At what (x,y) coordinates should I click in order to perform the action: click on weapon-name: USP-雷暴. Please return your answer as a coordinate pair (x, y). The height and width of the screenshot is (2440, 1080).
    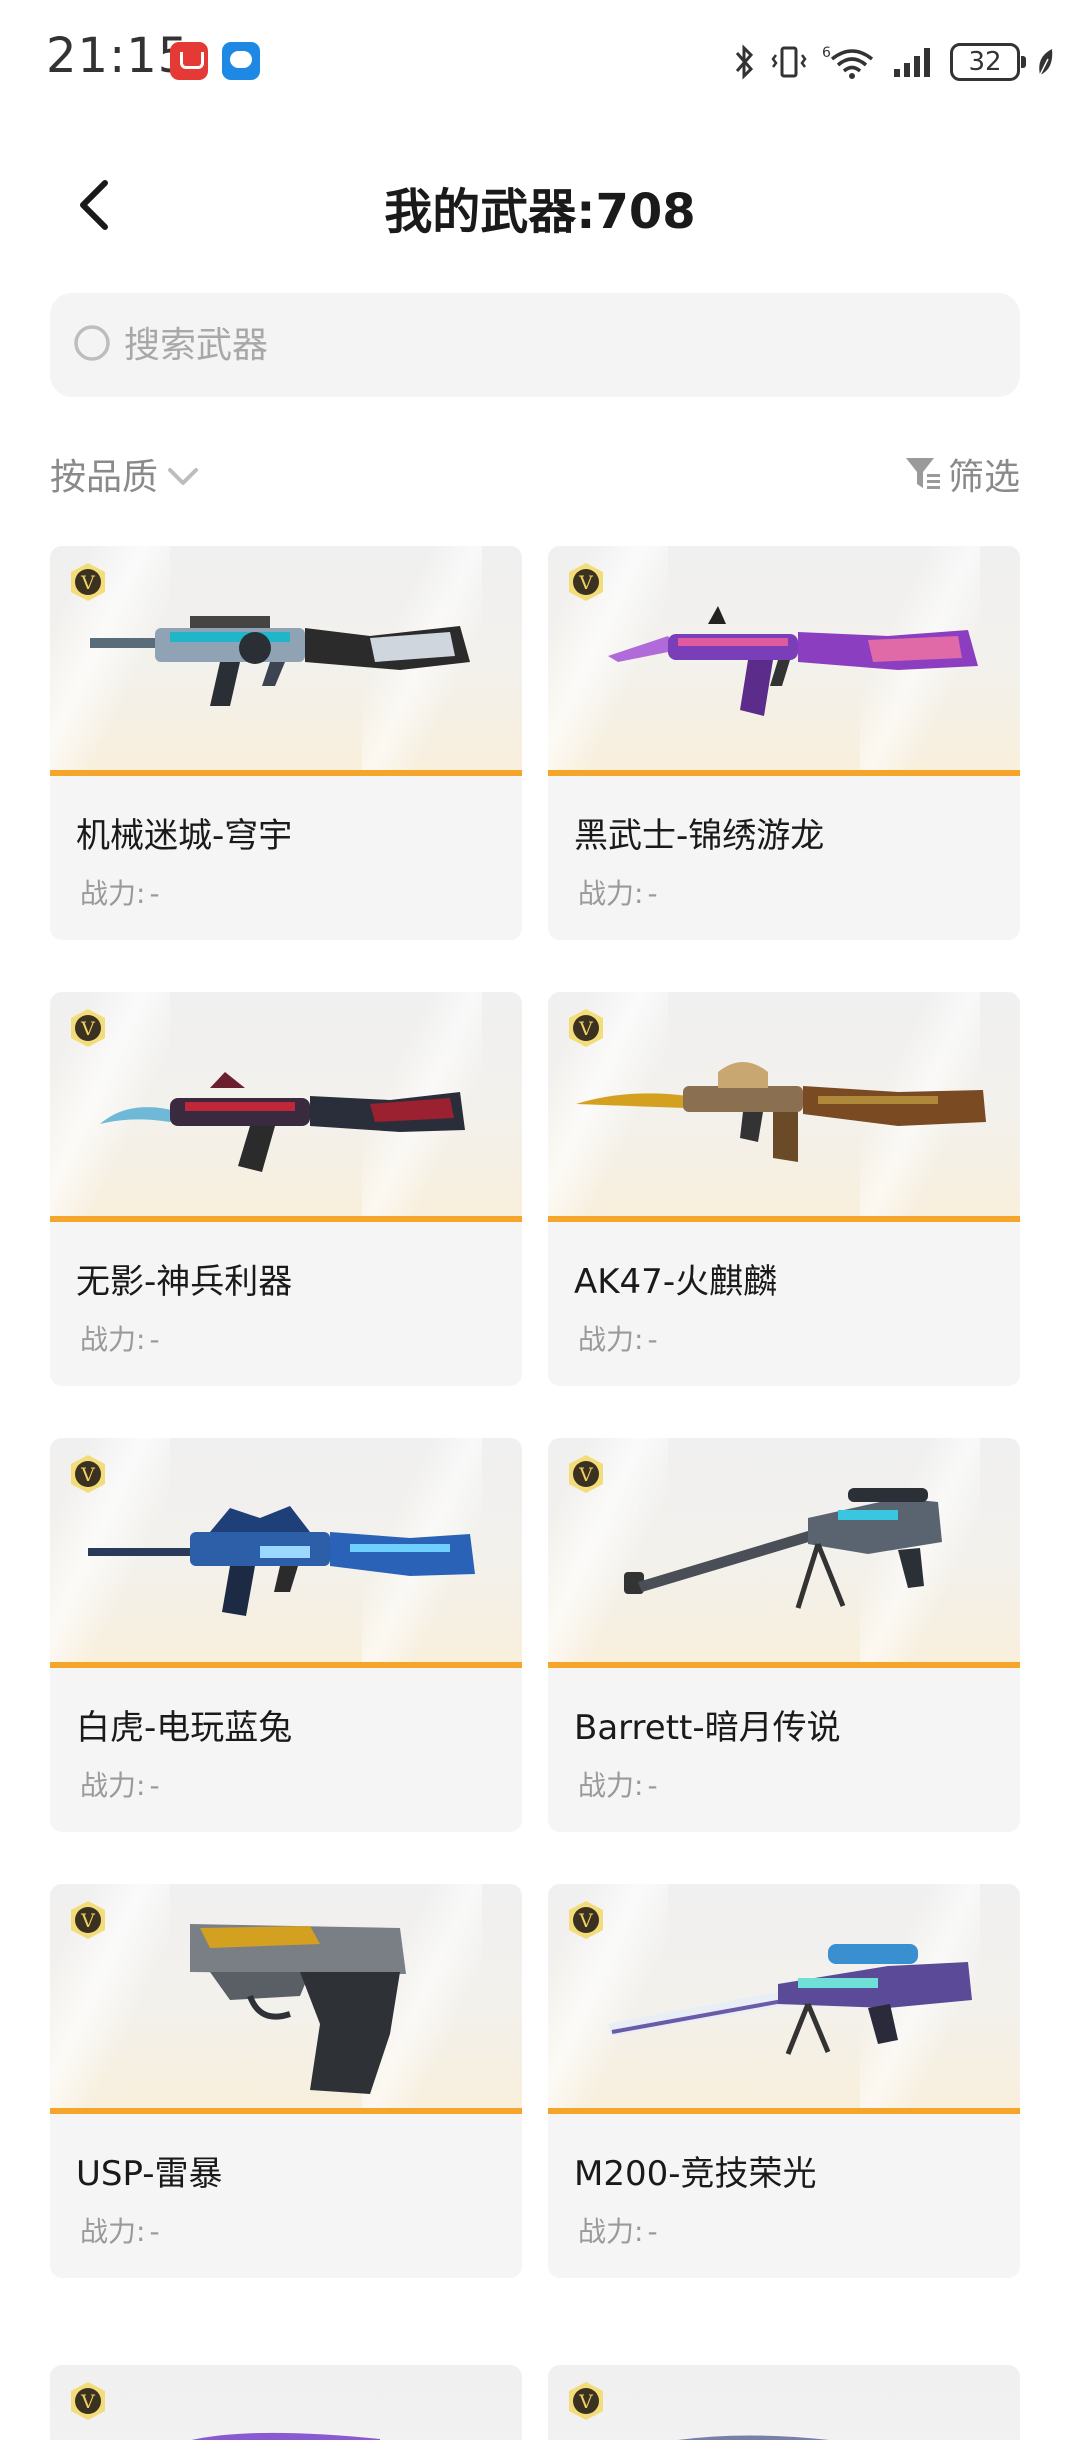
    Looking at the image, I should click on (149, 2174).